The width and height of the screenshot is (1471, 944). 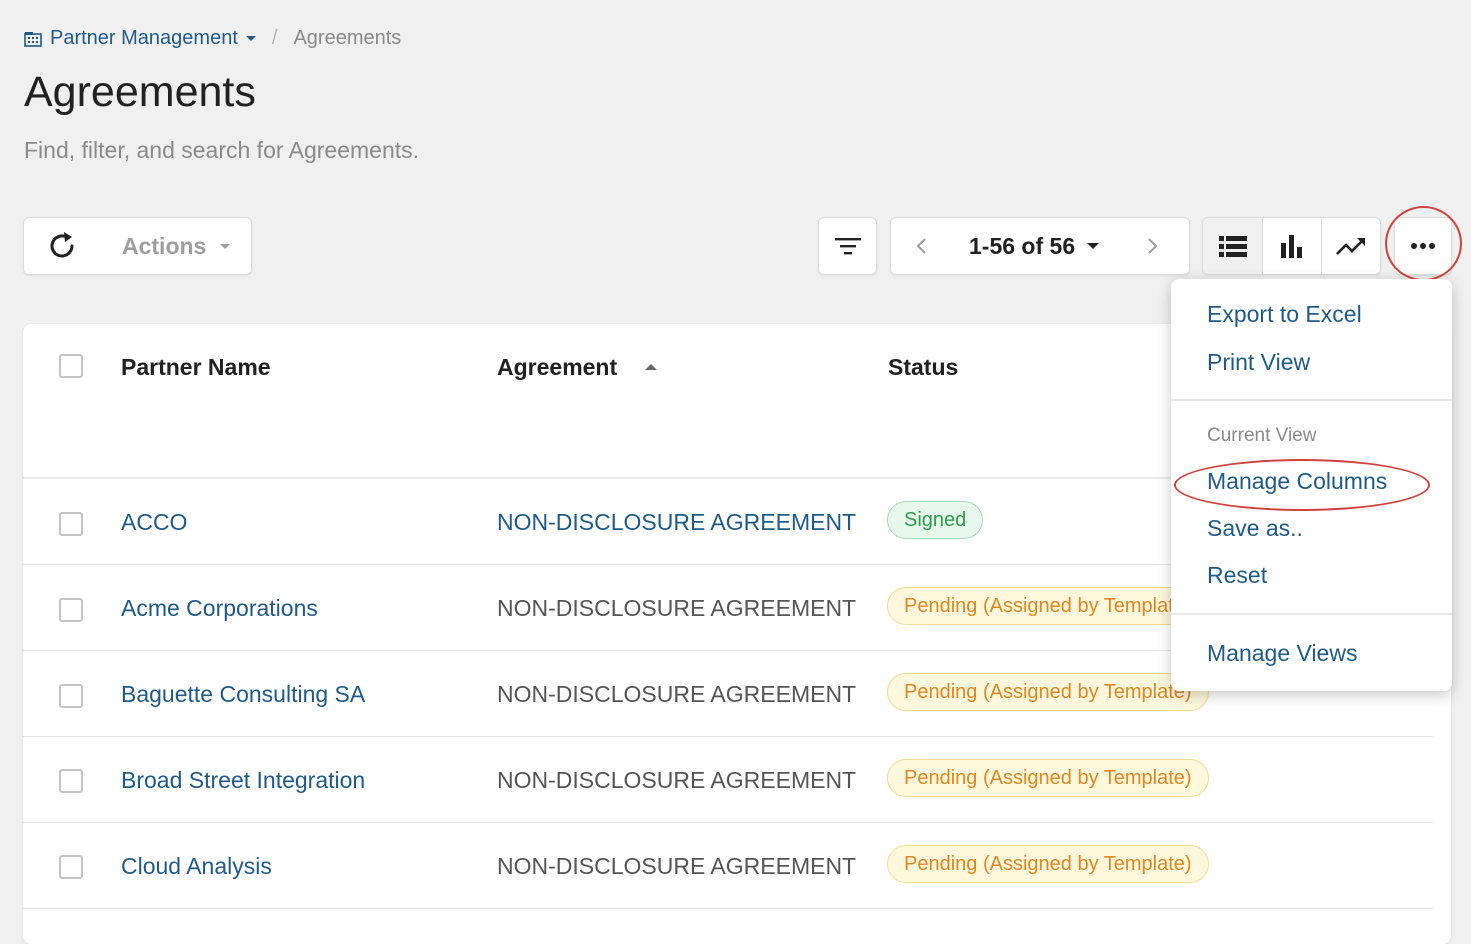 I want to click on pagination-range: 1-56 of 56, so click(x=1022, y=246).